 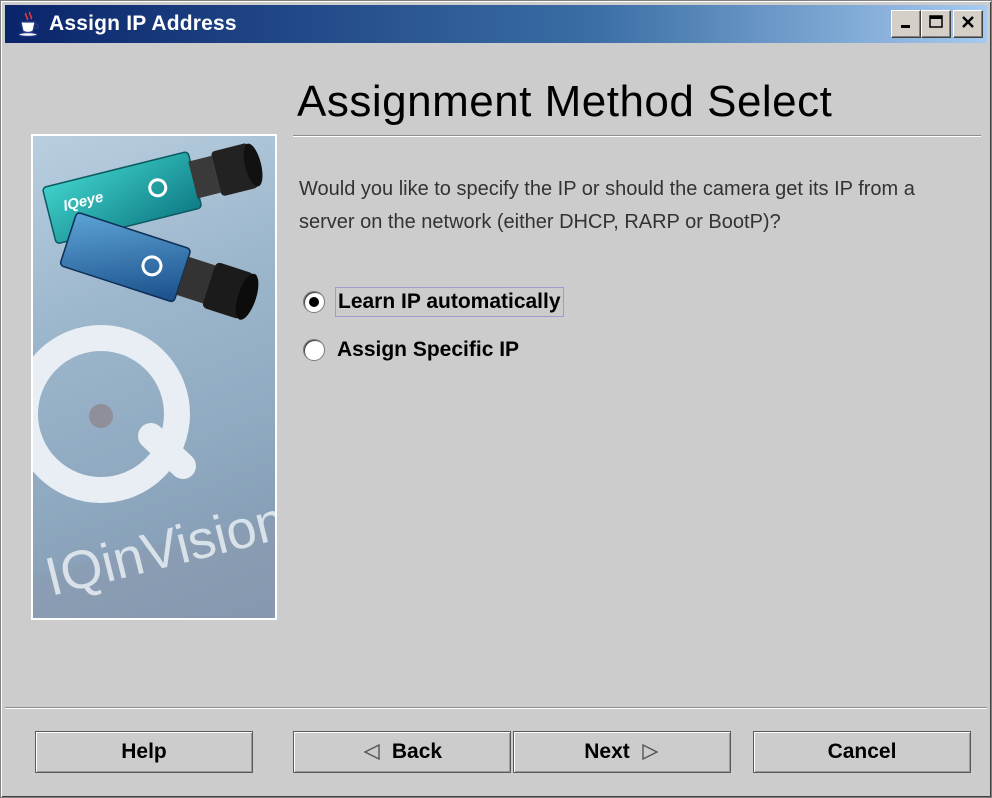 I want to click on cancel-button-label: Cancel, so click(x=862, y=751).